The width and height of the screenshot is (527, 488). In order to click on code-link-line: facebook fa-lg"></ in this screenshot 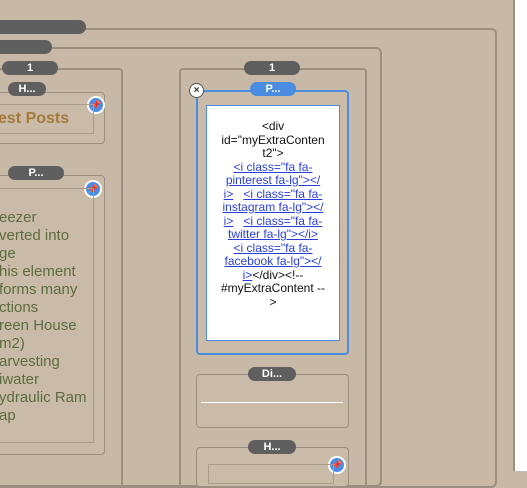, I will do `click(273, 261)`.